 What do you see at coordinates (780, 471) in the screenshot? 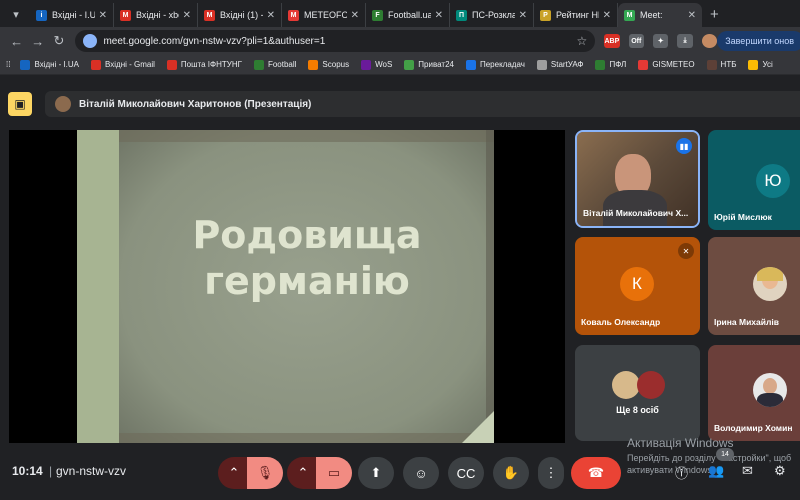
I see `activities-icon: ⚙` at bounding box center [780, 471].